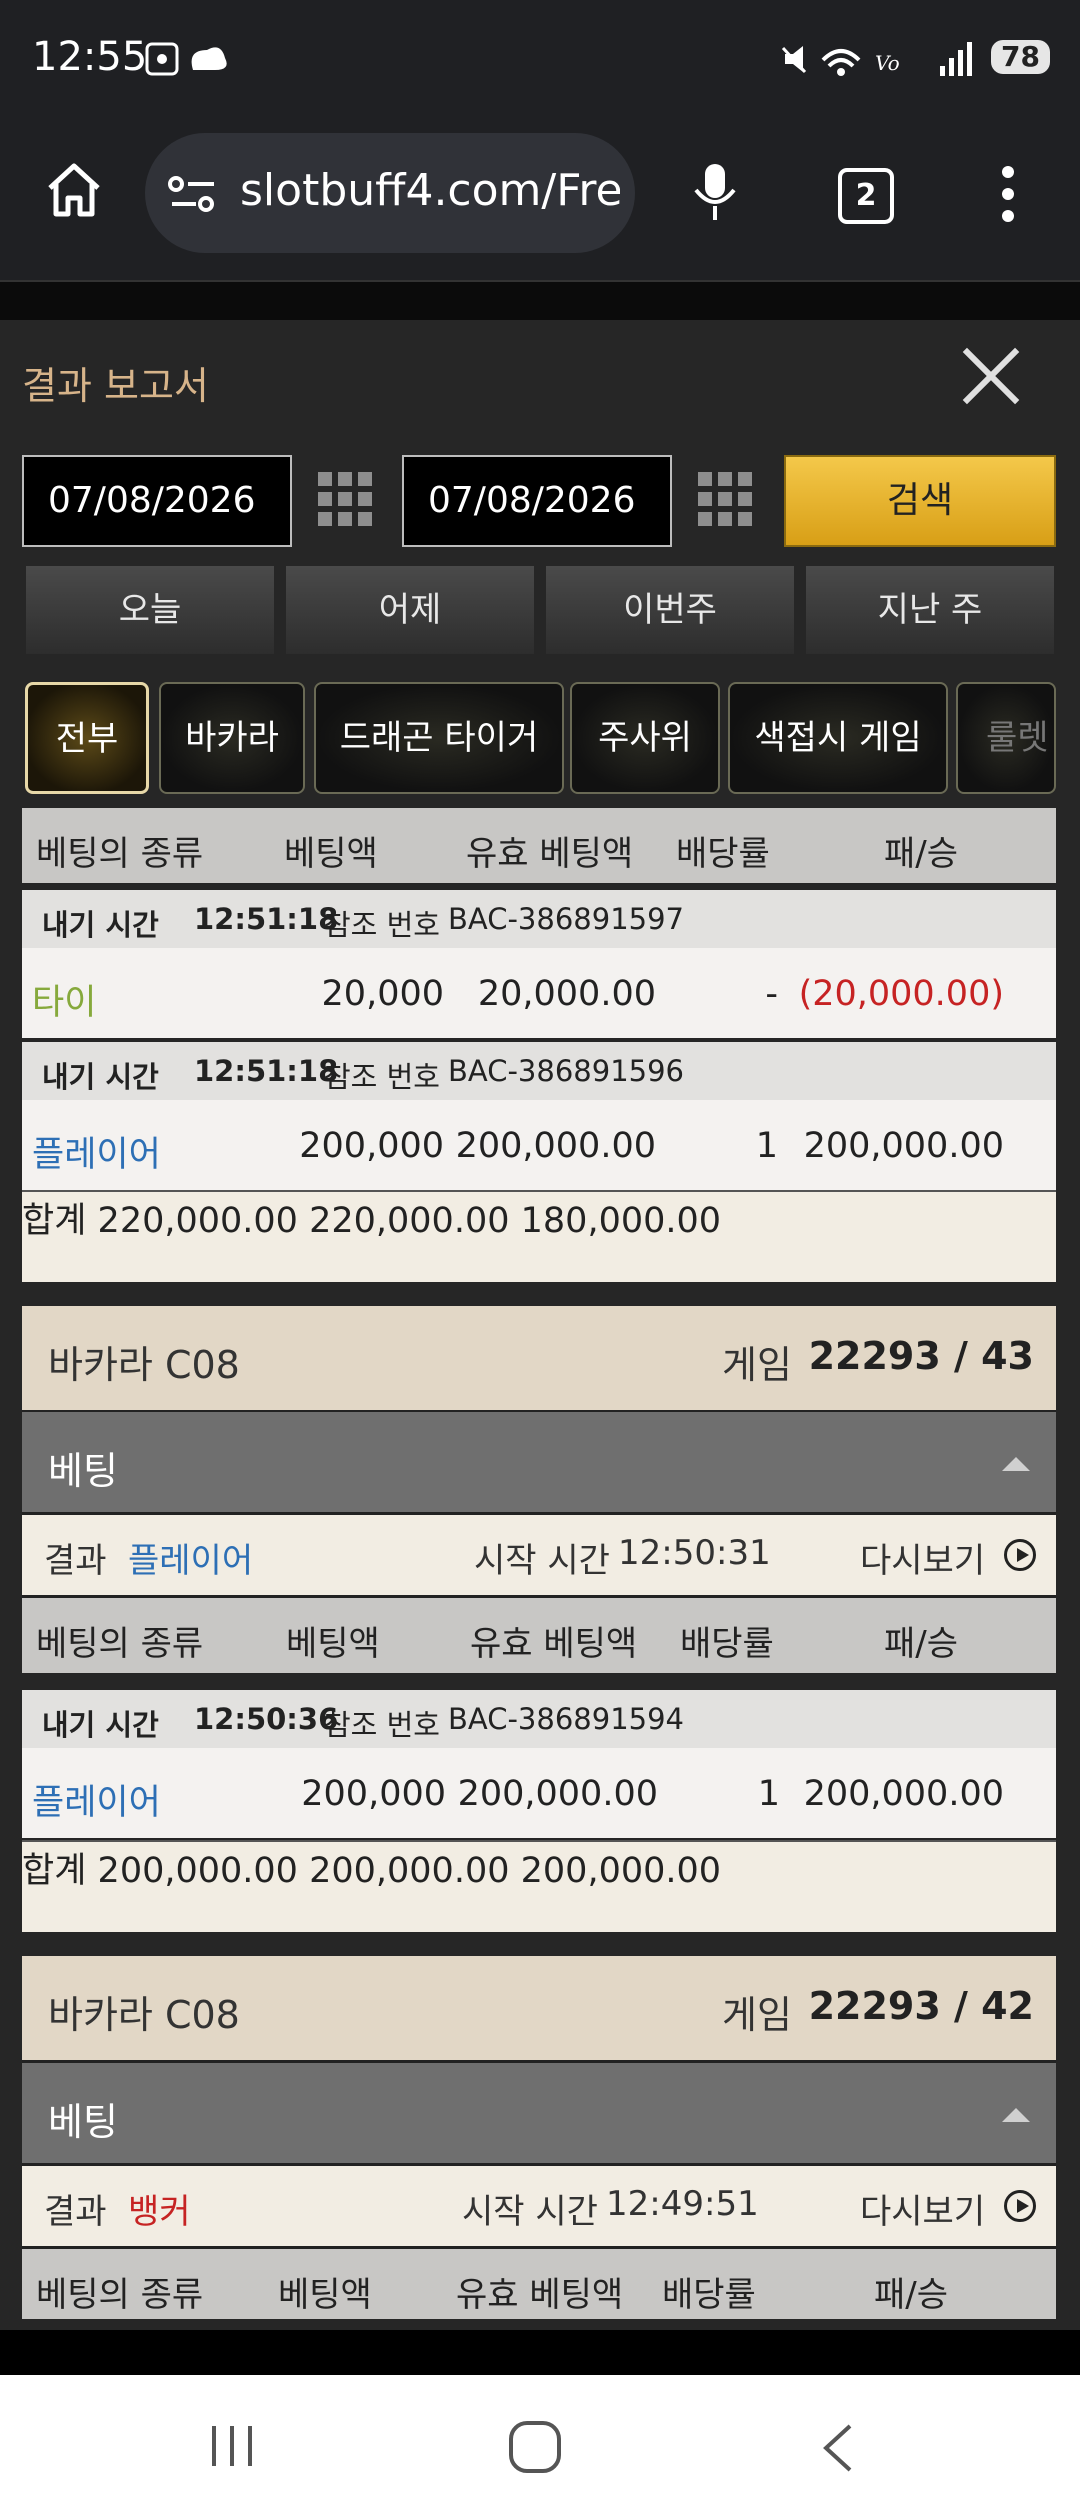 This screenshot has width=1080, height=2520. Describe the element at coordinates (232, 738) in the screenshot. I see `category-baccarat-tab: 바카라` at that location.